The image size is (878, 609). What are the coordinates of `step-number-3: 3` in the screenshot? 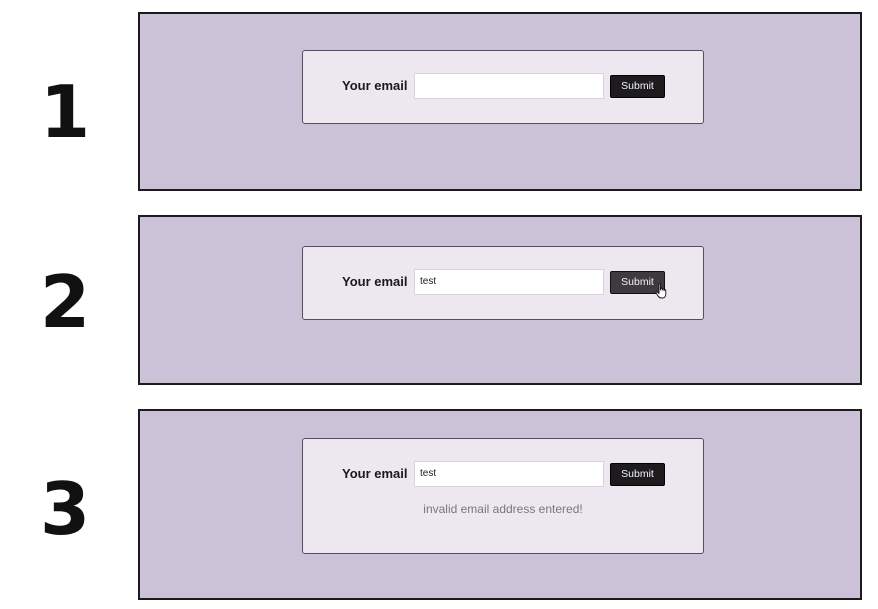 It's located at (65, 509).